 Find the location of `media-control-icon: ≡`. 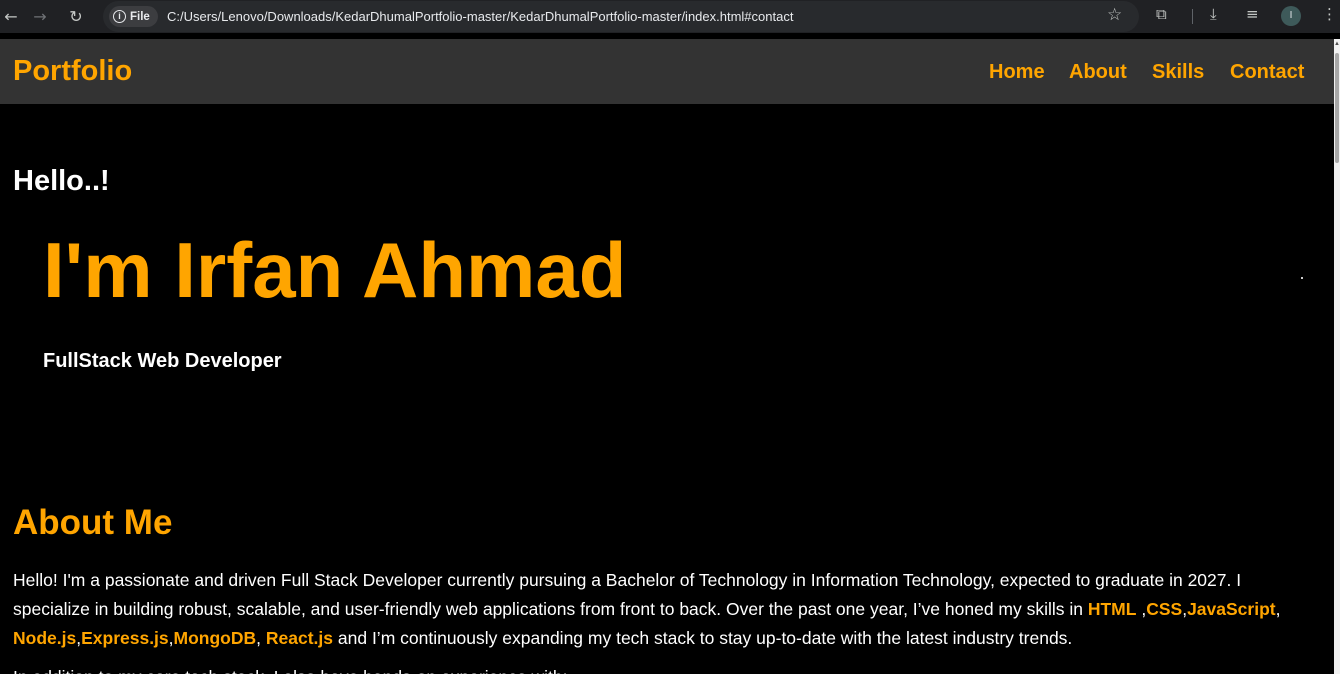

media-control-icon: ≡ is located at coordinates (1252, 14).